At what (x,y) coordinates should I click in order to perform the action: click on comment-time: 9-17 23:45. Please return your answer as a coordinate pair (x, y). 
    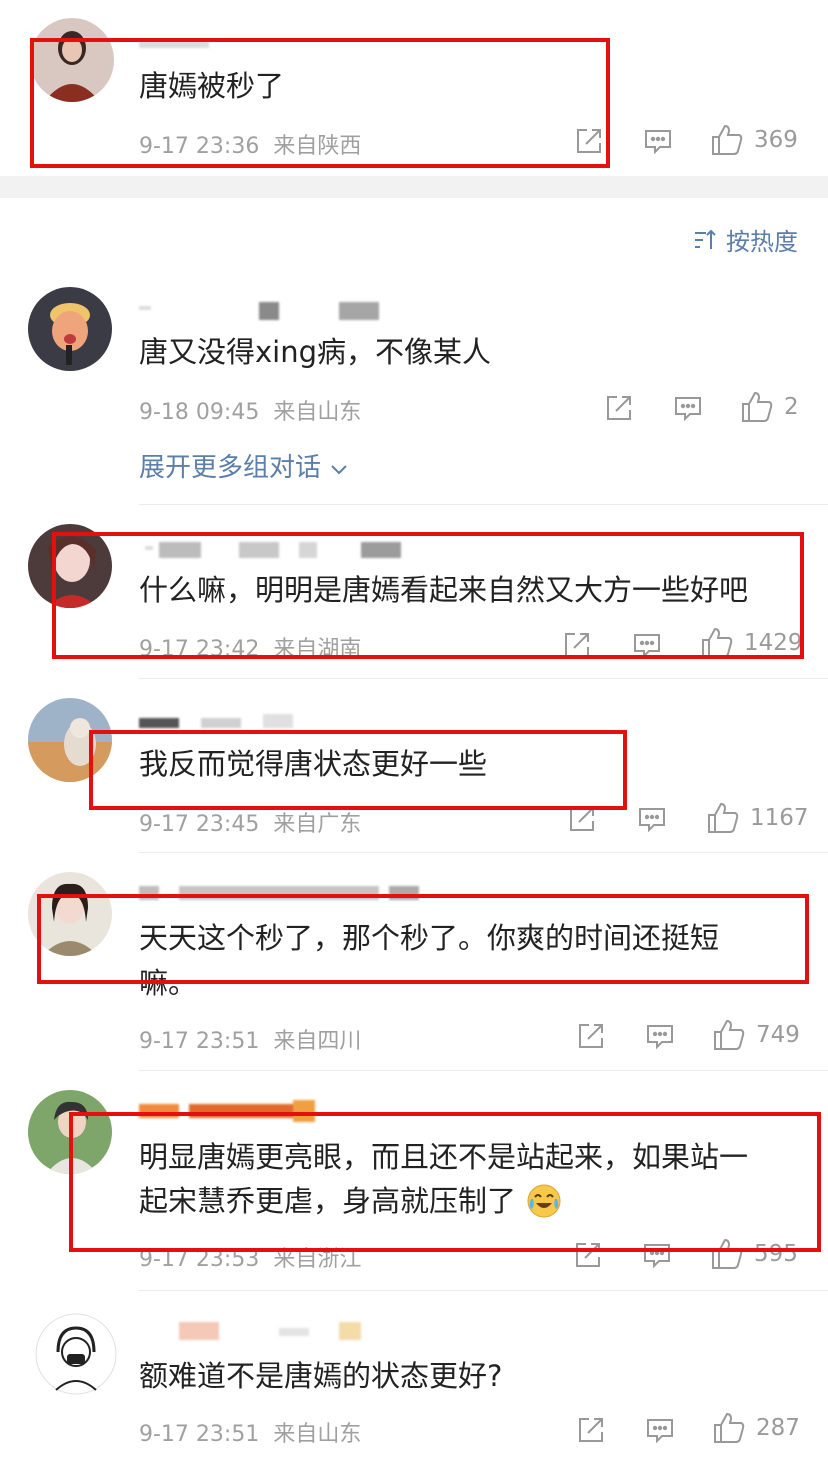
    Looking at the image, I should click on (199, 824).